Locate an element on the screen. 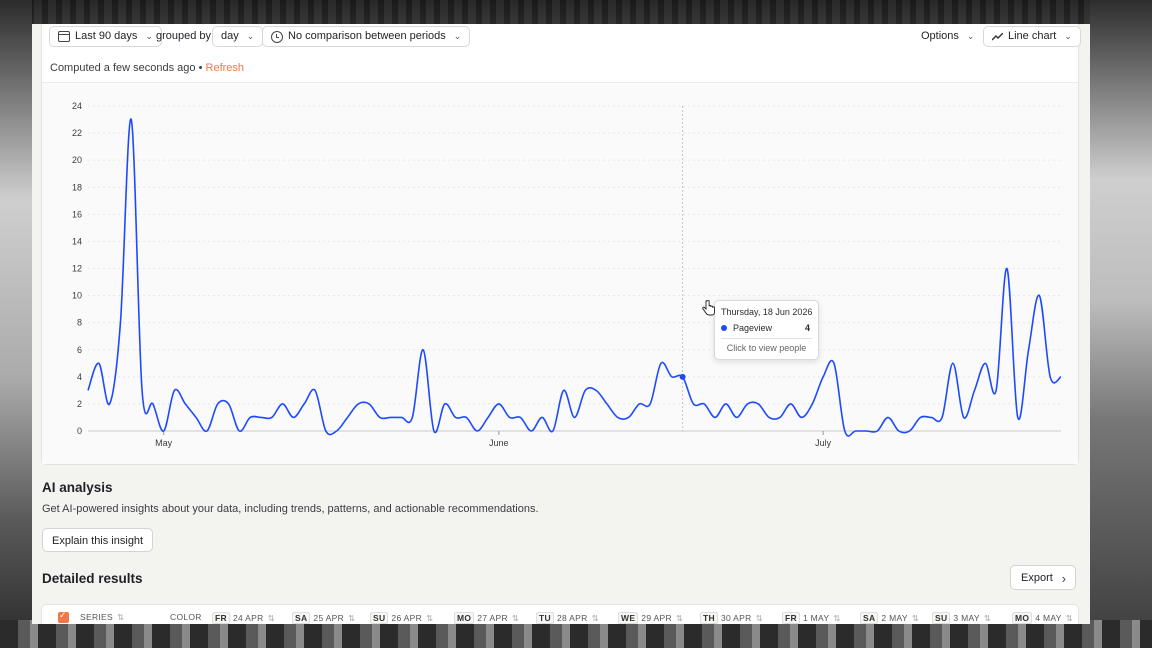 The height and width of the screenshot is (648, 1152). column-weekday: TH is located at coordinates (709, 618).